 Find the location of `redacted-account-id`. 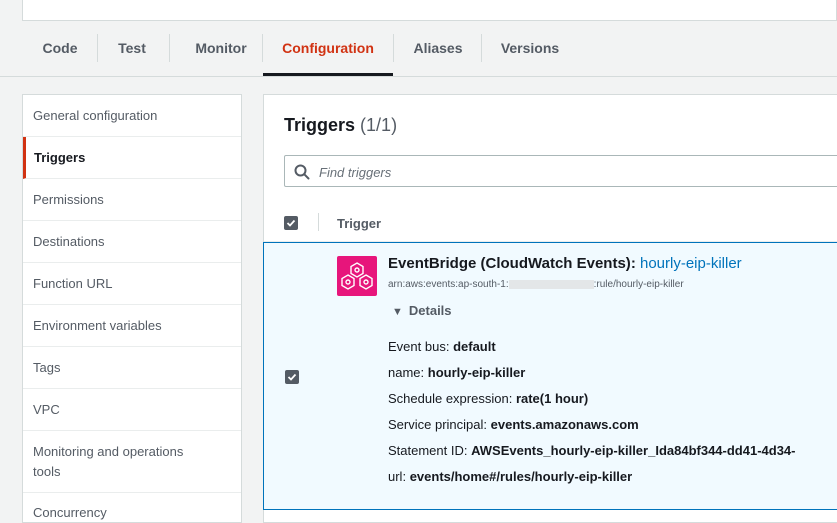

redacted-account-id is located at coordinates (551, 284).